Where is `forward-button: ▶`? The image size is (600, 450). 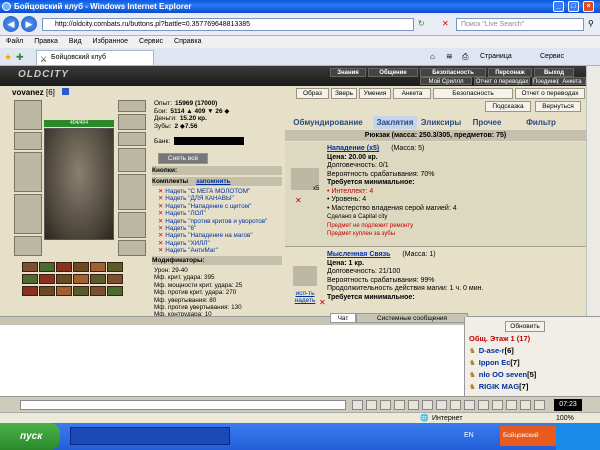
forward-button: ▶ is located at coordinates (29, 24).